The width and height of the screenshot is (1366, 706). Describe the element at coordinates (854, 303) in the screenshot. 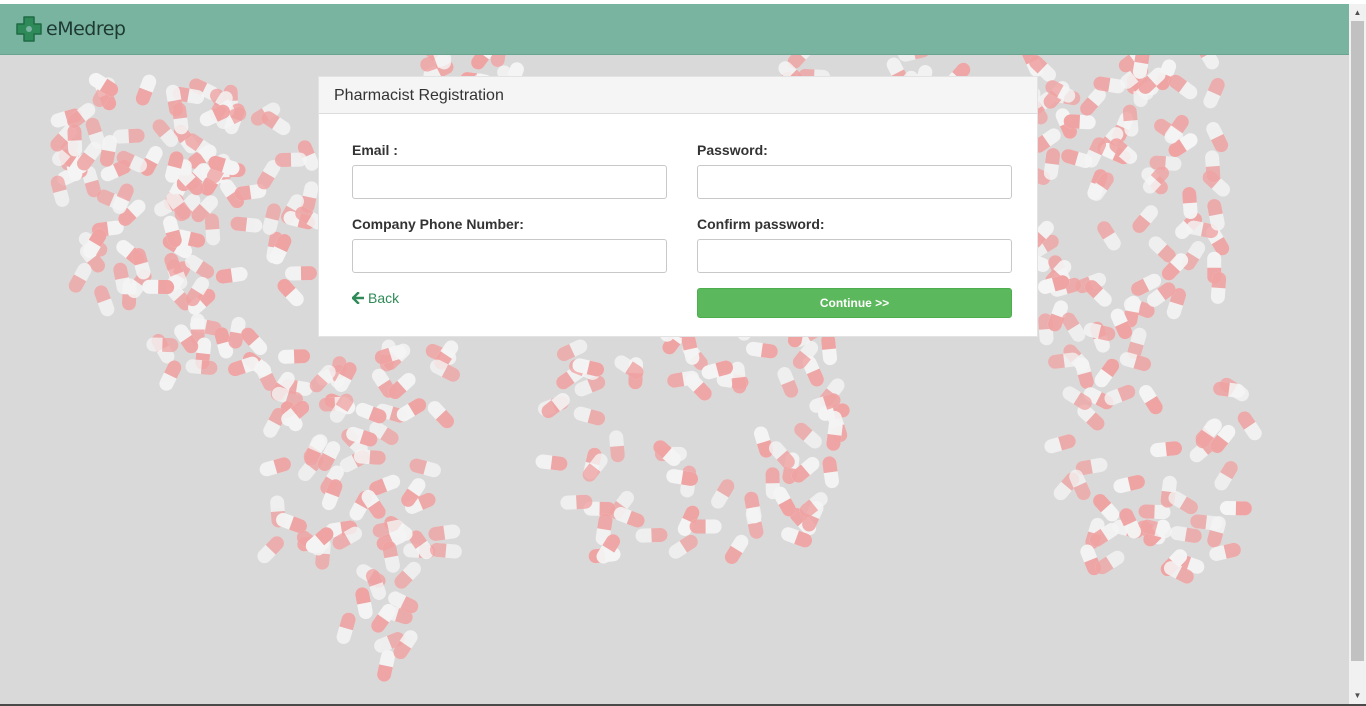

I see `continue-button: Continue >>` at that location.